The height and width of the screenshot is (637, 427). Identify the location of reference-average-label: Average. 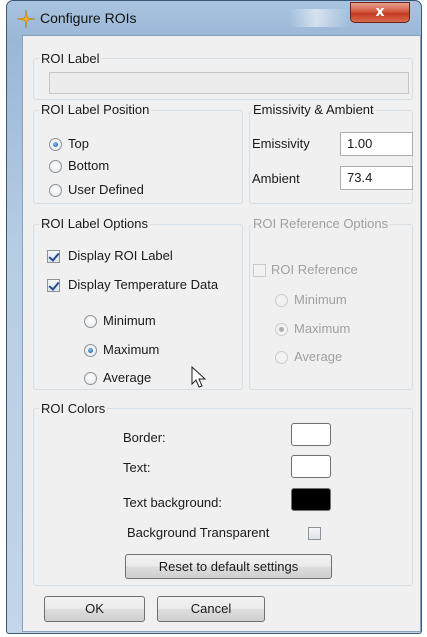
(318, 356).